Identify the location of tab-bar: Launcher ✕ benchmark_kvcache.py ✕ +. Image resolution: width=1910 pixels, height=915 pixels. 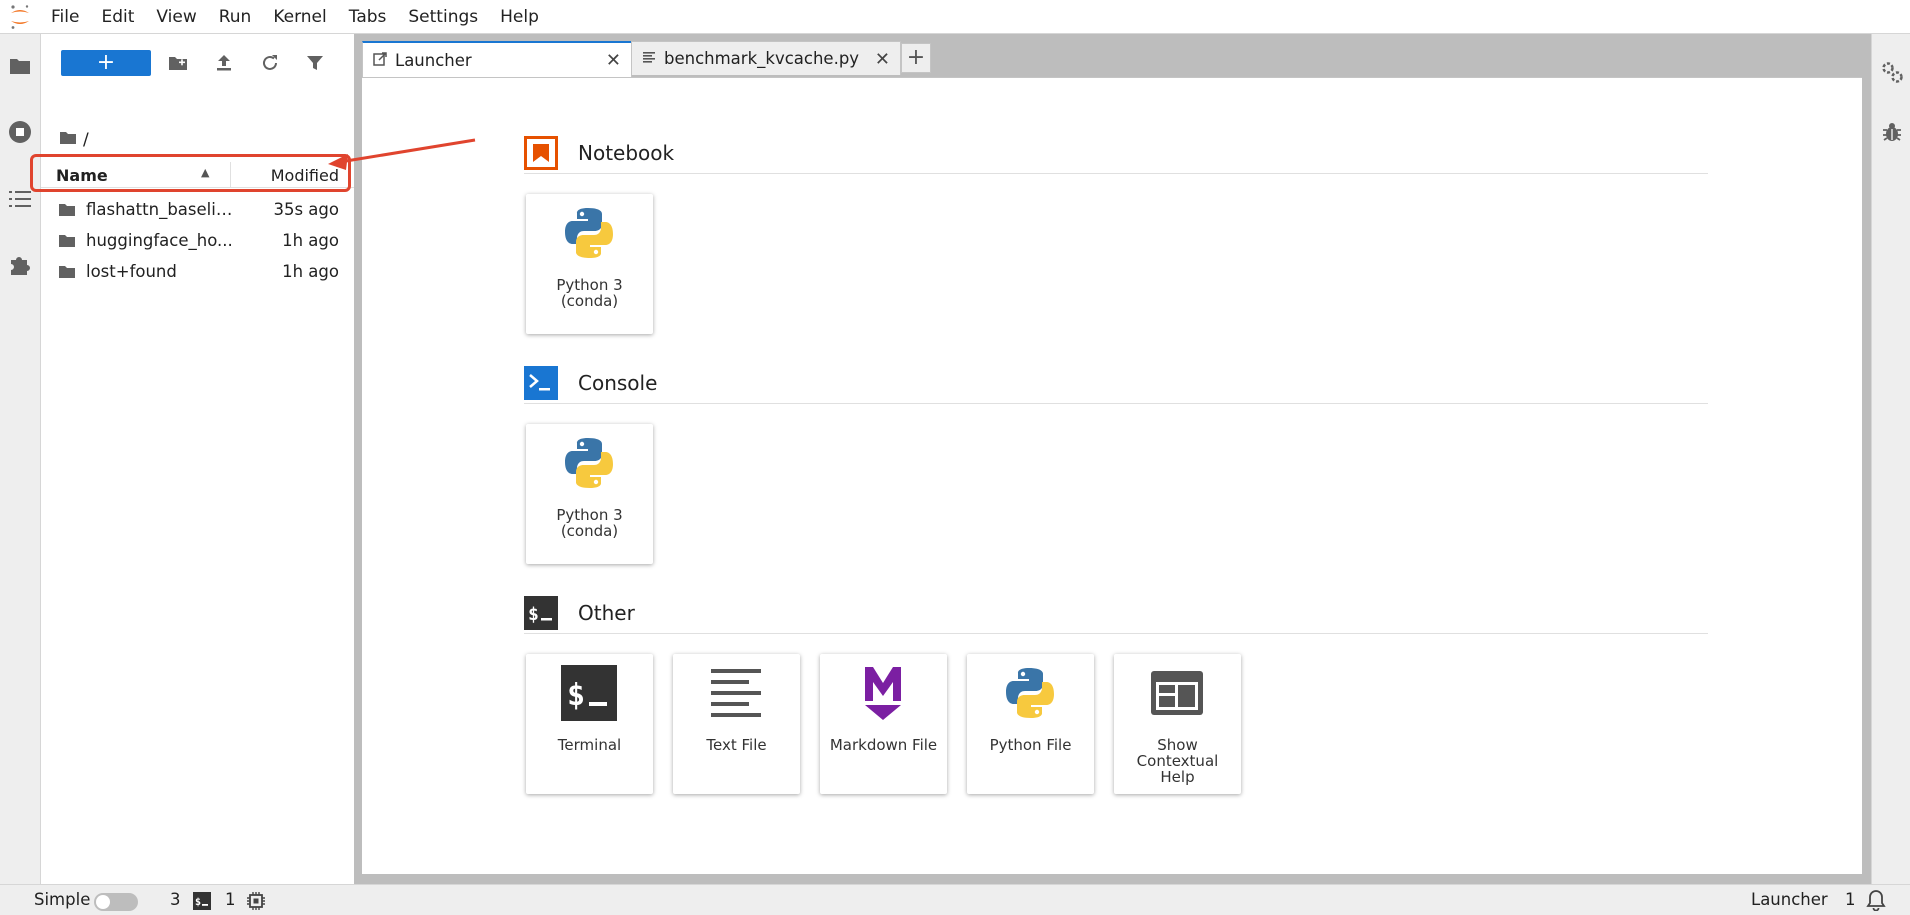
(646, 59).